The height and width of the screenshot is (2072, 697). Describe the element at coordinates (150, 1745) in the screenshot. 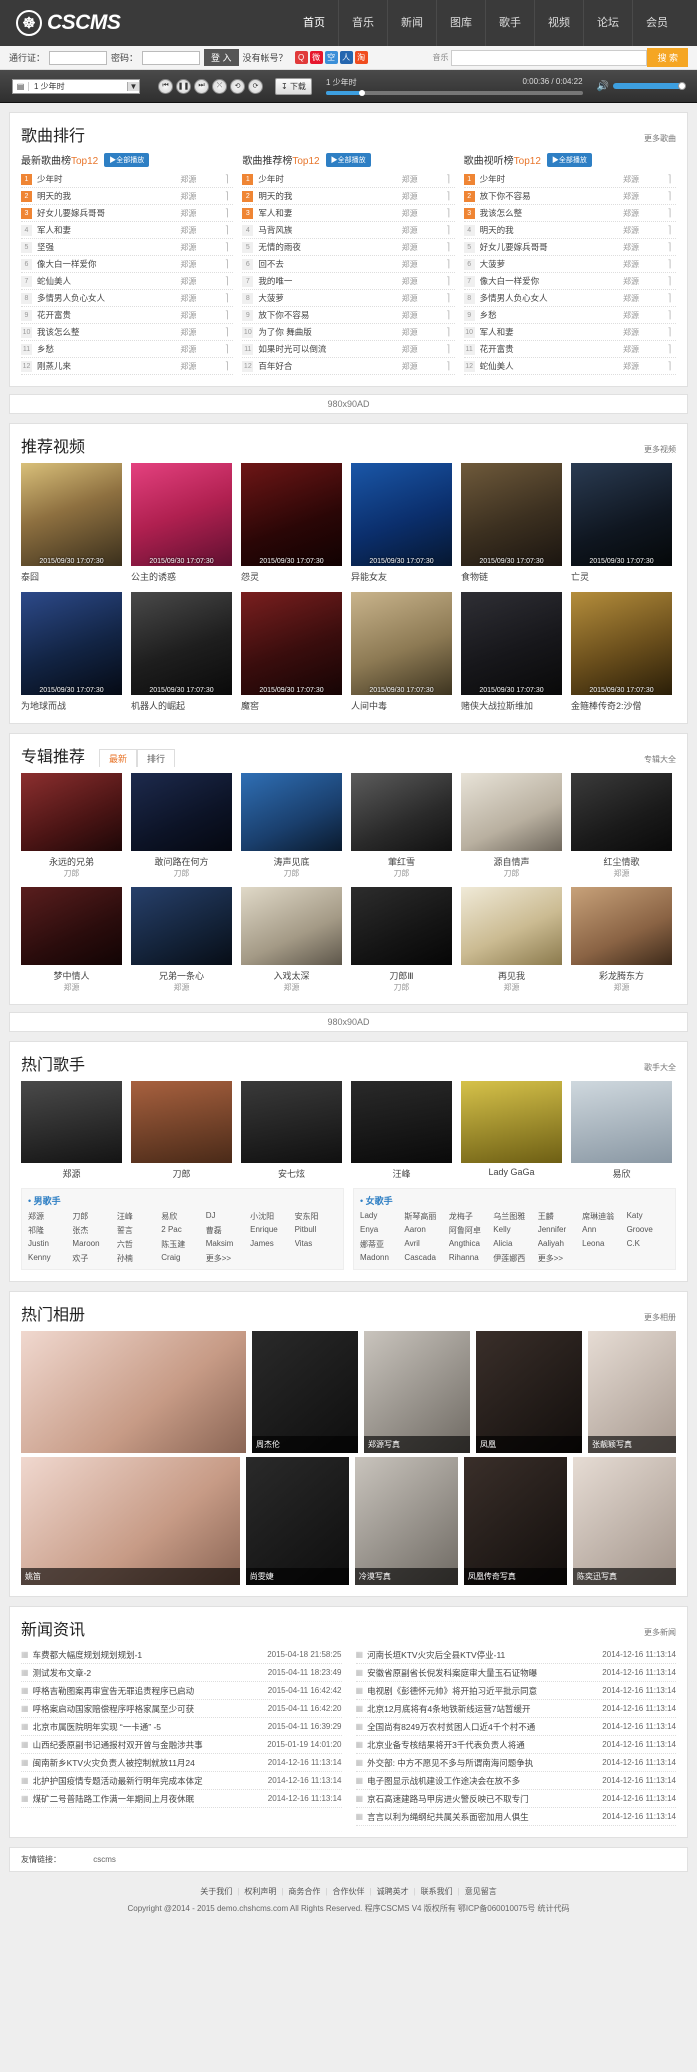

I see `news-title: 山西纪委原副书记通报村双开曾与金融涉共事` at that location.